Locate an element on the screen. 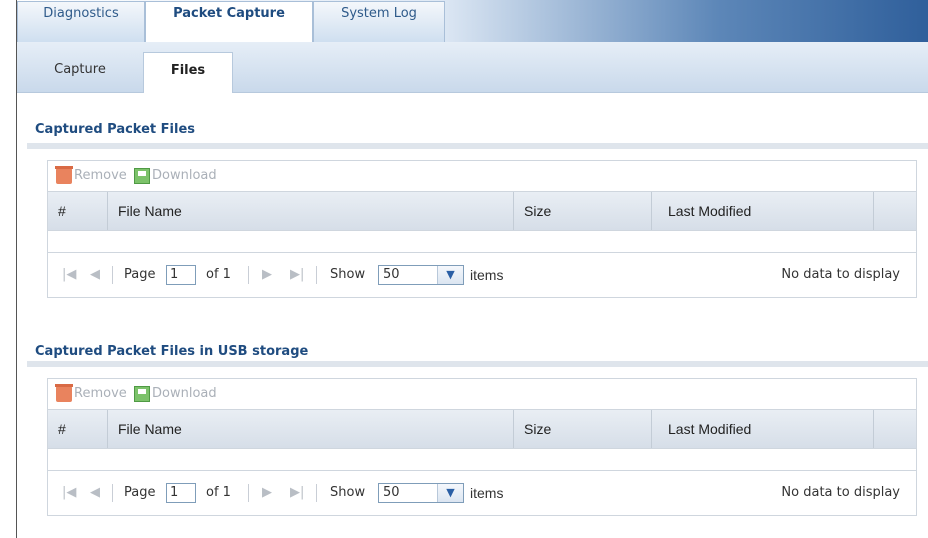 This screenshot has width=928, height=538. subtab-capture: Capture is located at coordinates (80, 72).